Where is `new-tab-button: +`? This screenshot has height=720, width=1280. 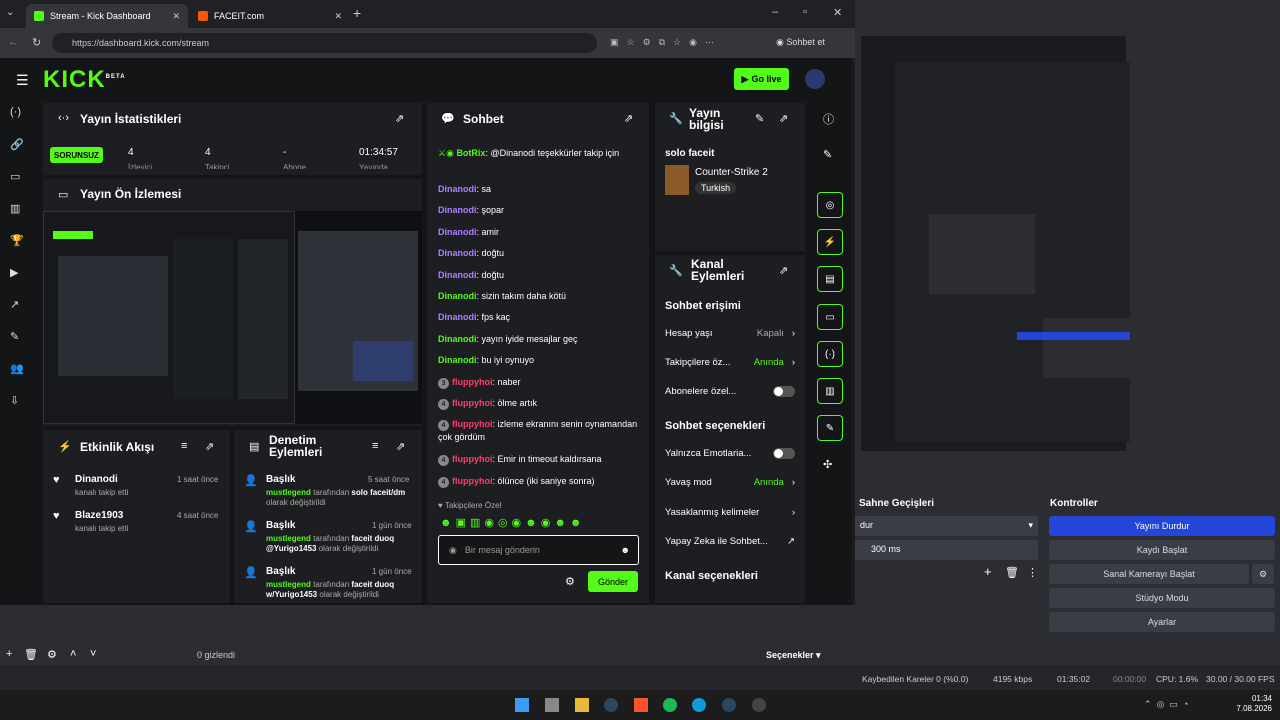
new-tab-button: + is located at coordinates (357, 13).